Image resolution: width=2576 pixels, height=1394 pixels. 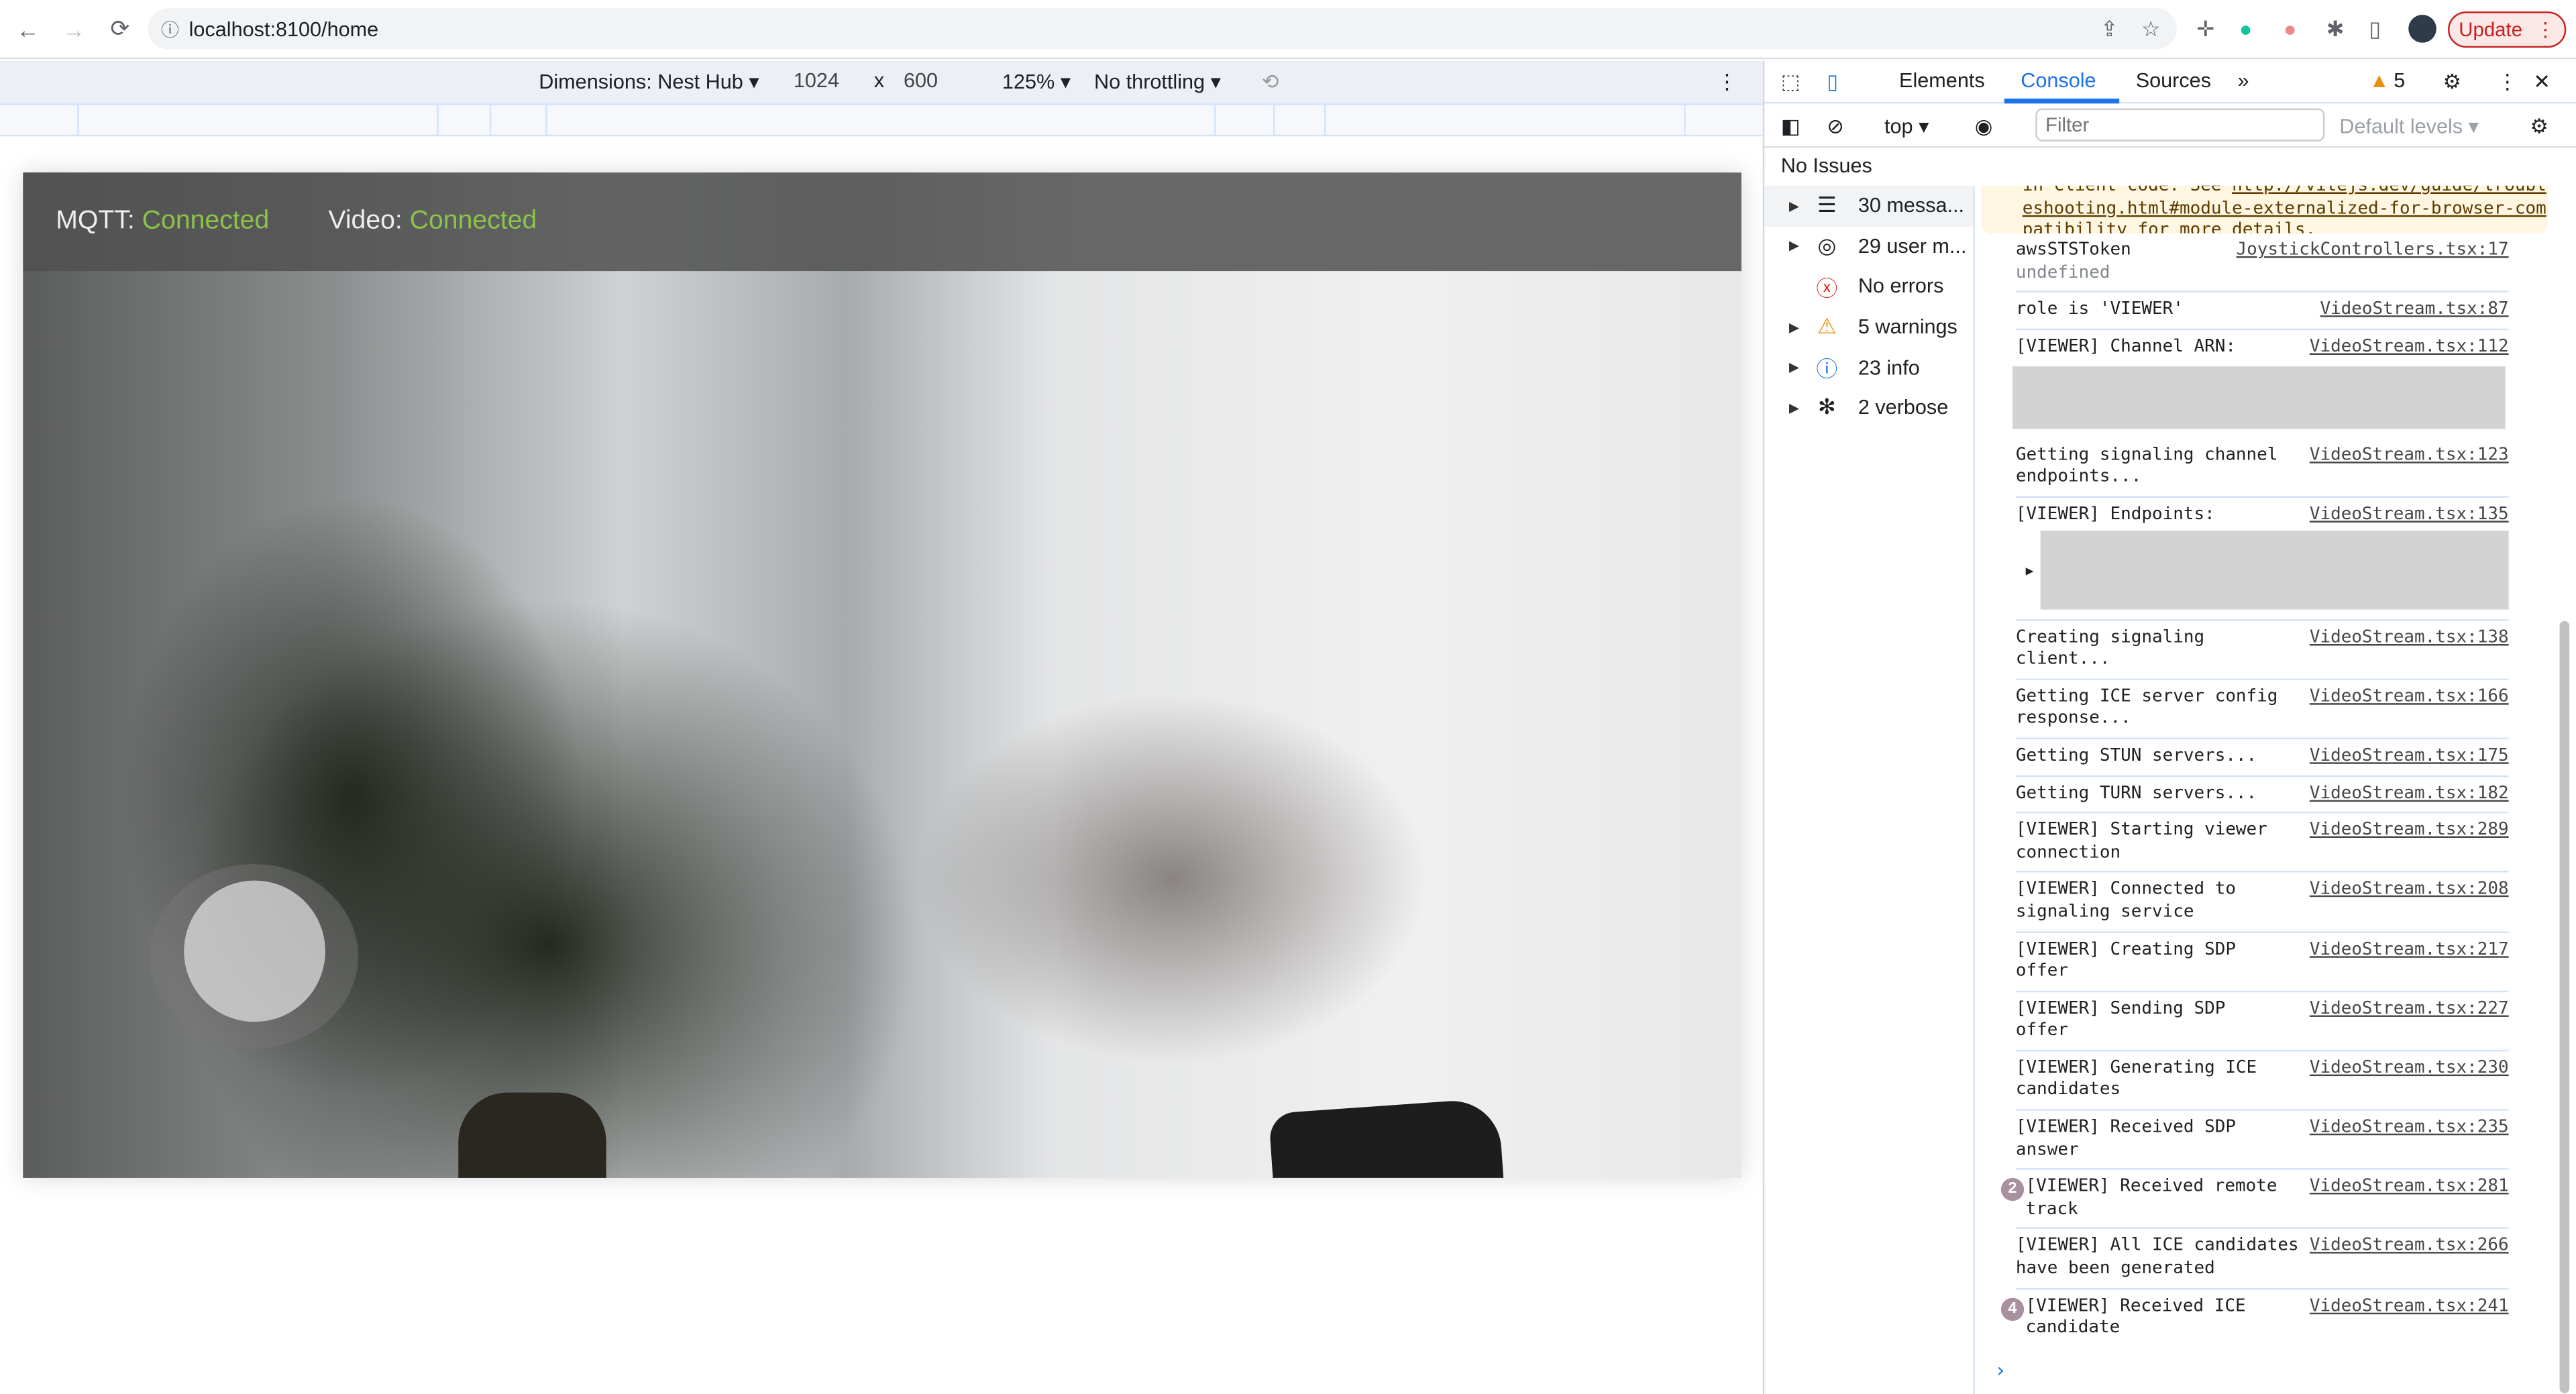 What do you see at coordinates (2062, 101) in the screenshot?
I see `active-tab-indicator` at bounding box center [2062, 101].